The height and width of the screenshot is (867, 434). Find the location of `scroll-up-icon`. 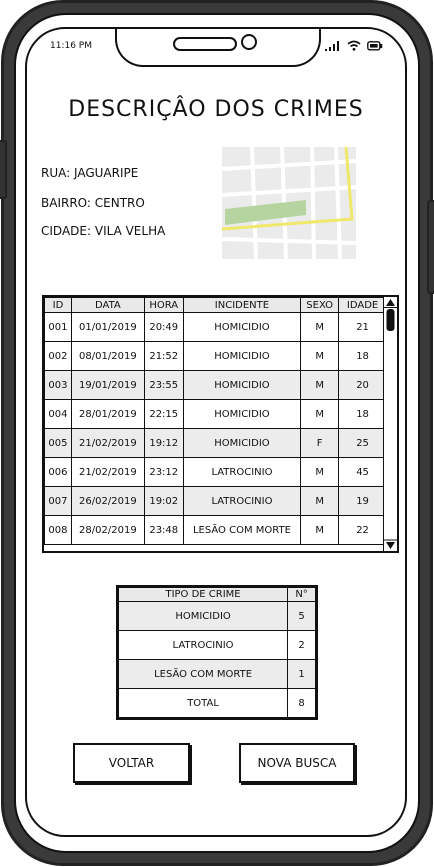

scroll-up-icon is located at coordinates (390, 302).